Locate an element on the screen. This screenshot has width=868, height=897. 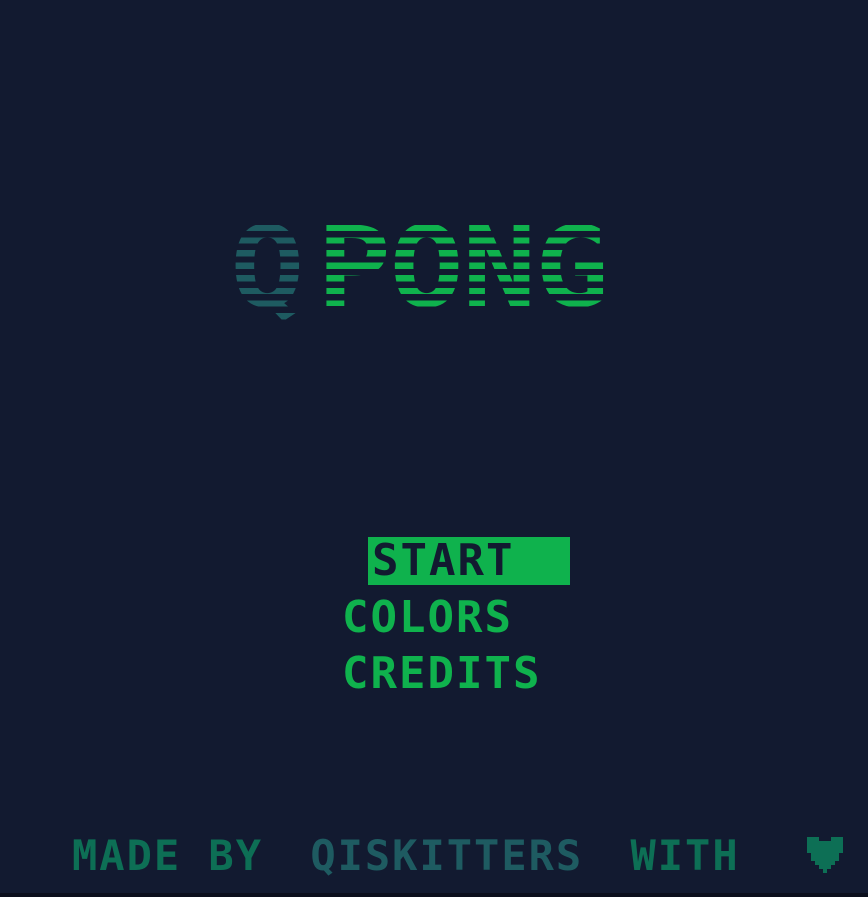
footer-credit: MADE BY QISKITTERS WITH is located at coordinates (457, 855).